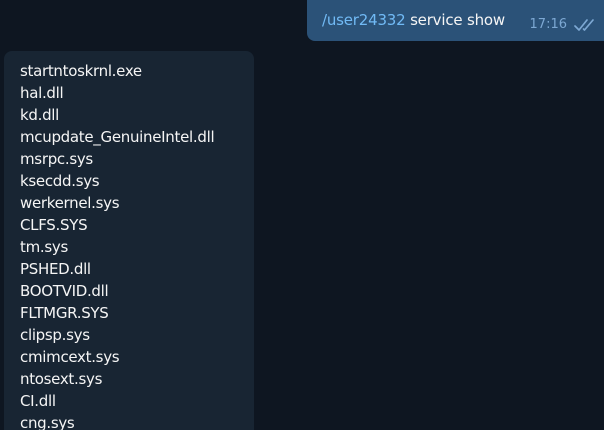 The image size is (604, 430). I want to click on service-list-item: tm.sys, so click(44, 247).